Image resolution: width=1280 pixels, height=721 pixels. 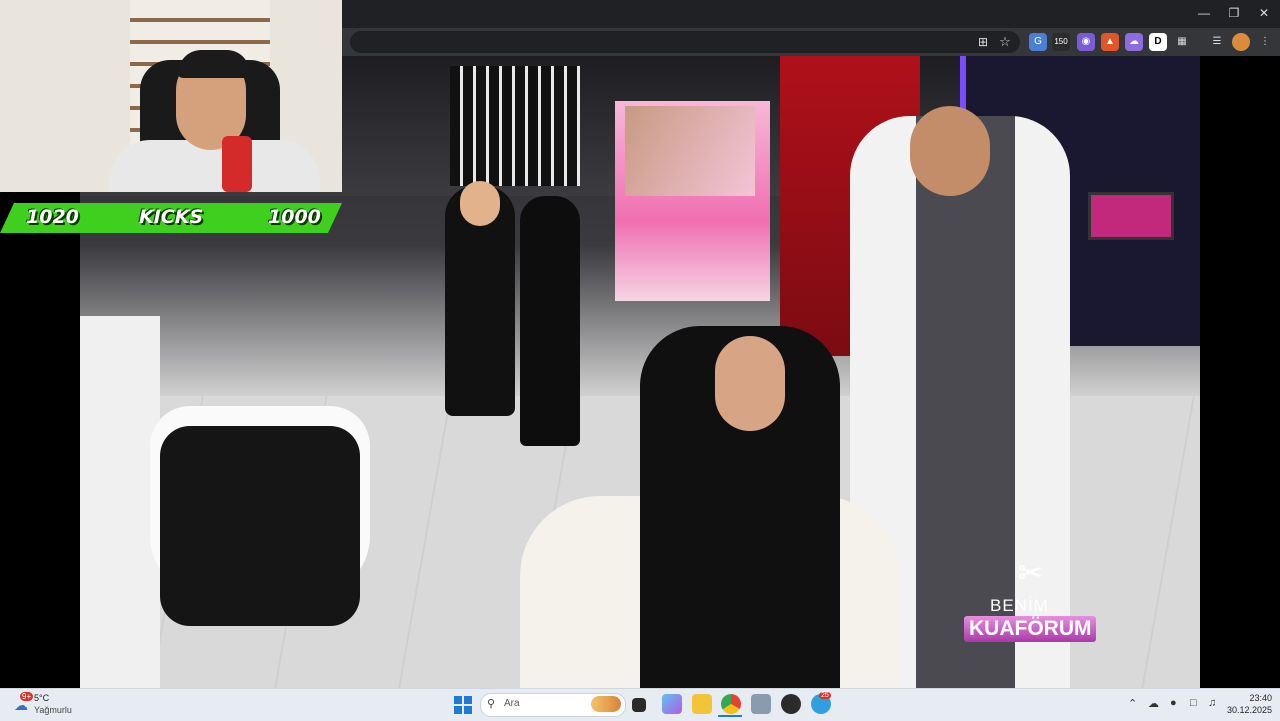 What do you see at coordinates (1264, 13) in the screenshot?
I see `close-button: ✕` at bounding box center [1264, 13].